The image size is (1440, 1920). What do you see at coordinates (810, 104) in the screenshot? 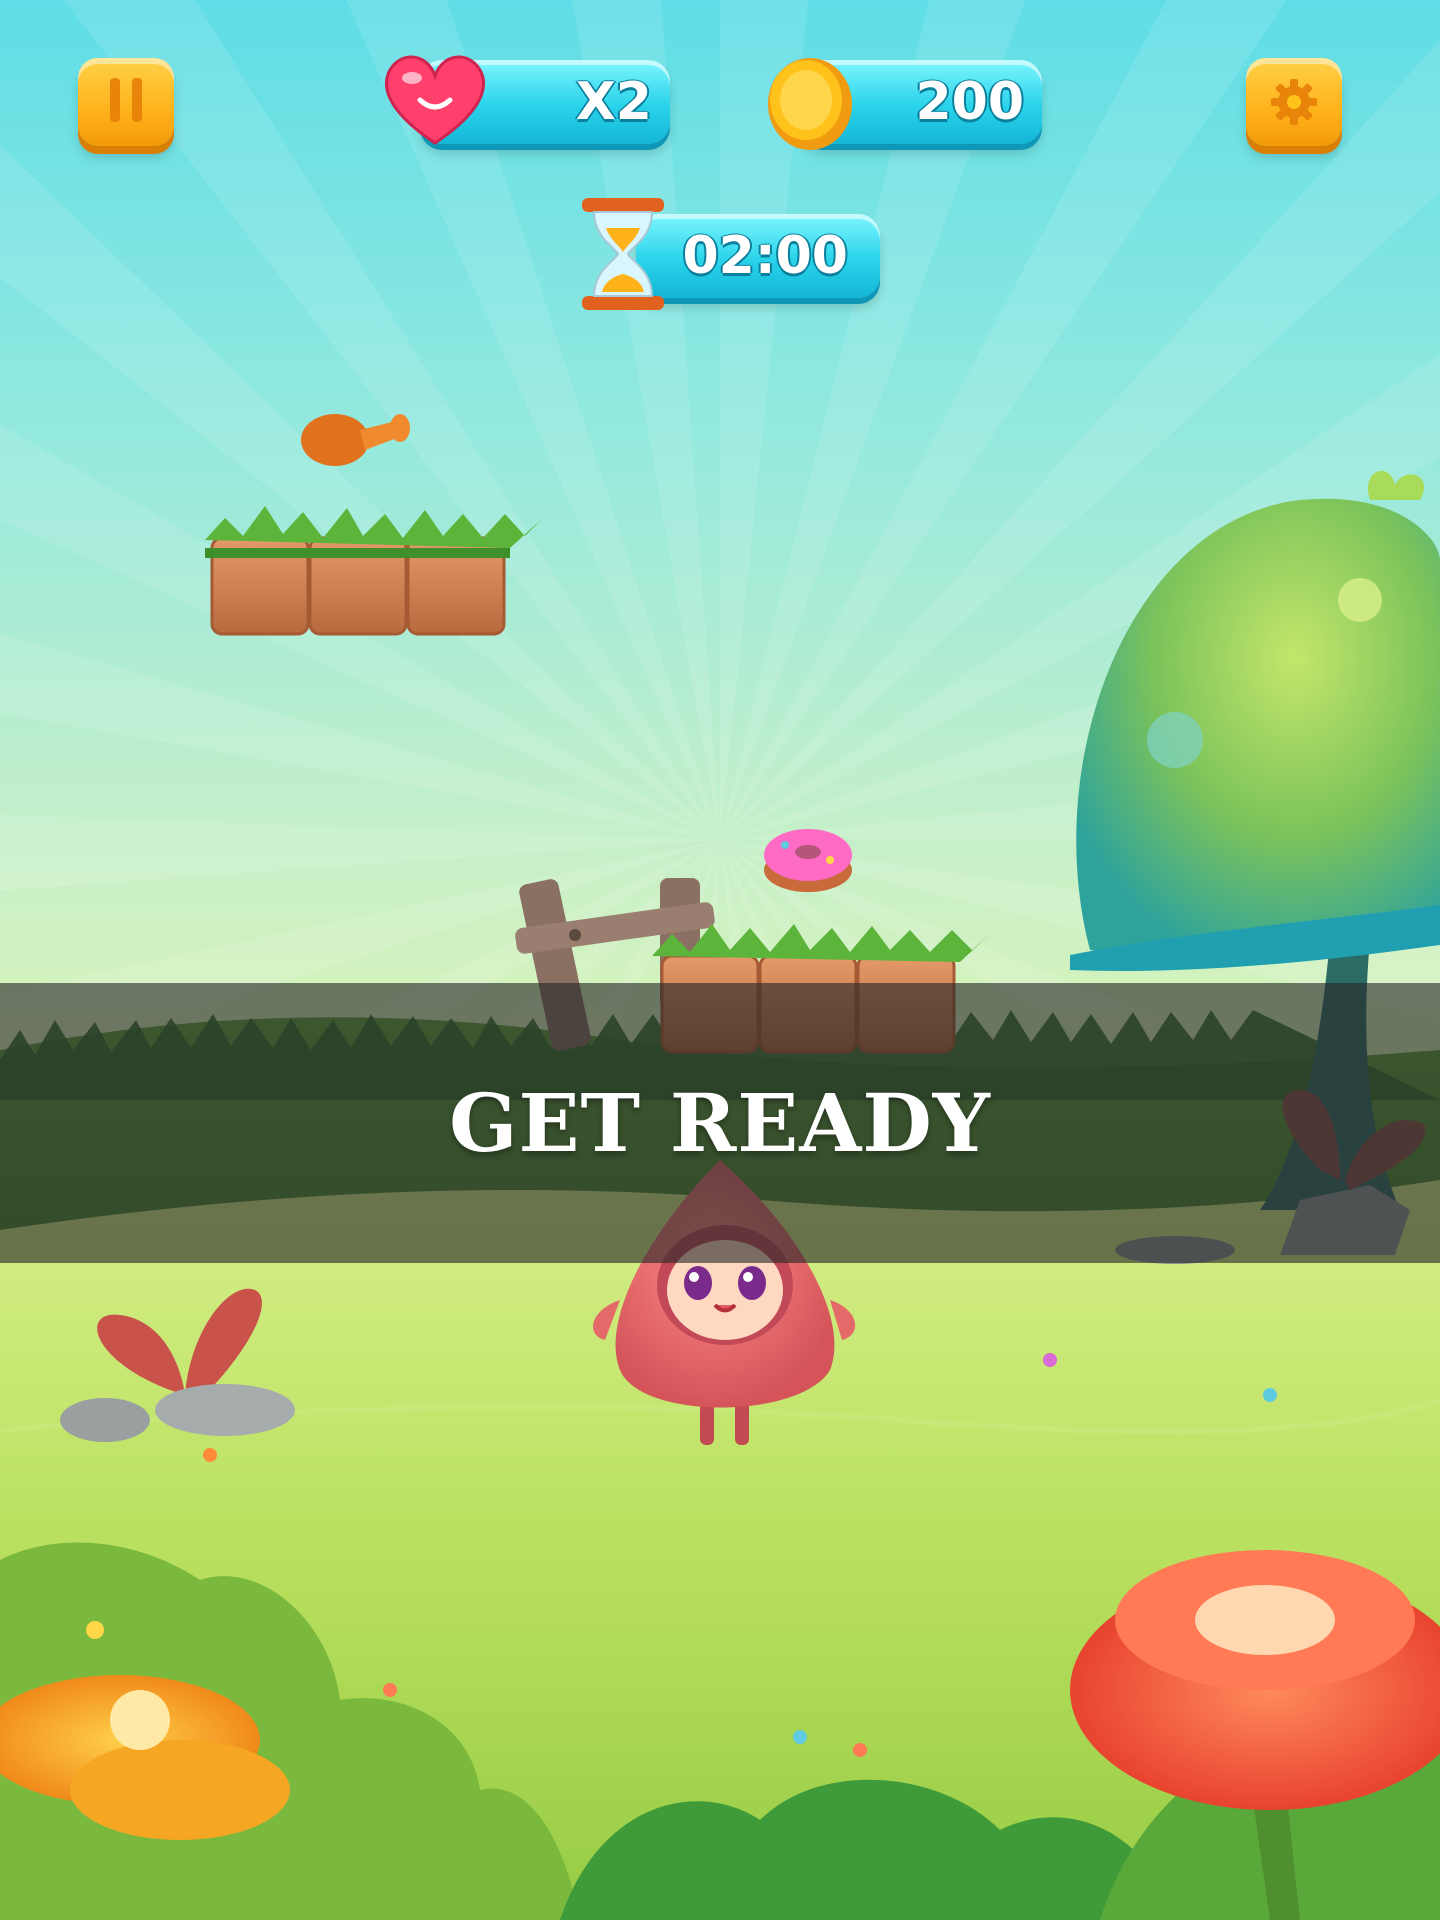
I see `coin-icon` at bounding box center [810, 104].